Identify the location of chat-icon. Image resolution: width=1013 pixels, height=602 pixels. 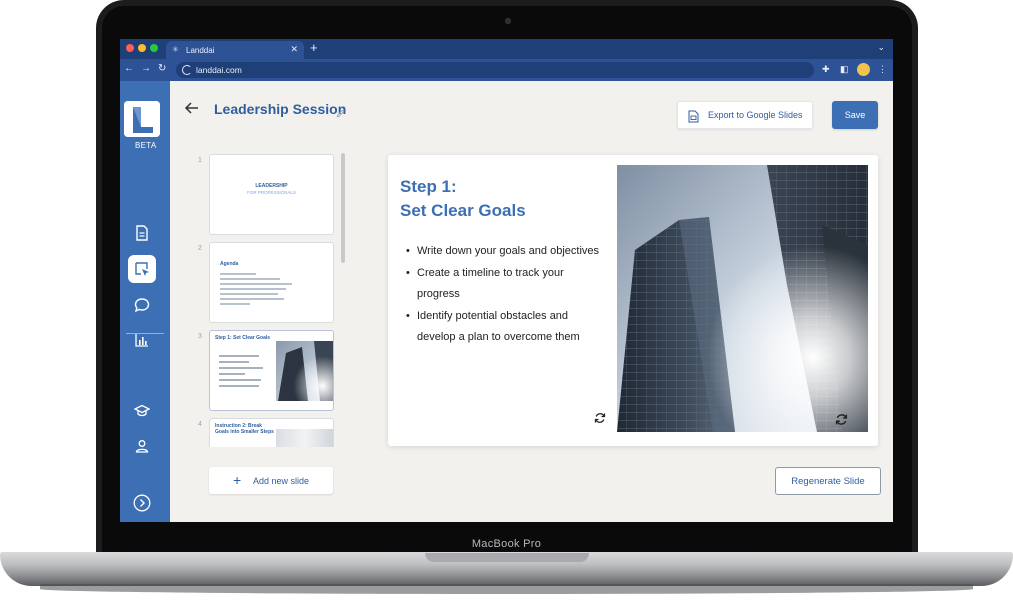
(142, 305).